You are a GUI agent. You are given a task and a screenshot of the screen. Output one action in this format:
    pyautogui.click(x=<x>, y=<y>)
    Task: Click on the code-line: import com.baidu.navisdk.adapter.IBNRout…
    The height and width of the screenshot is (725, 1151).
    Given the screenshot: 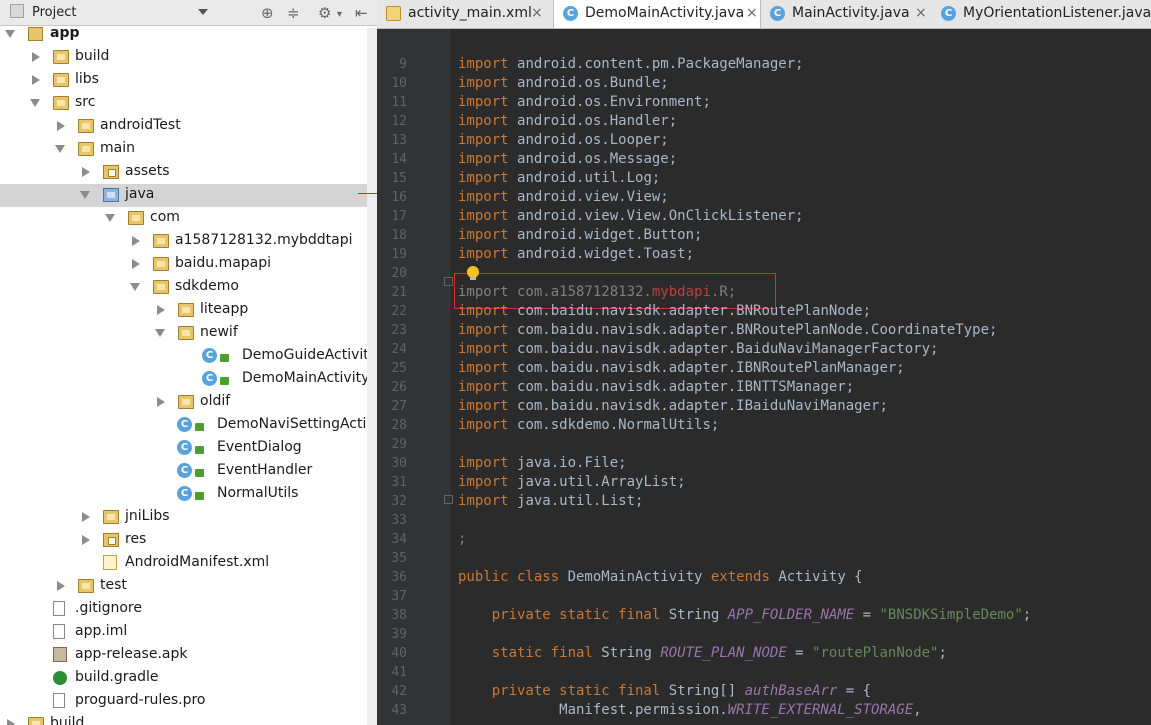 What is the action you would take?
    pyautogui.click(x=681, y=368)
    